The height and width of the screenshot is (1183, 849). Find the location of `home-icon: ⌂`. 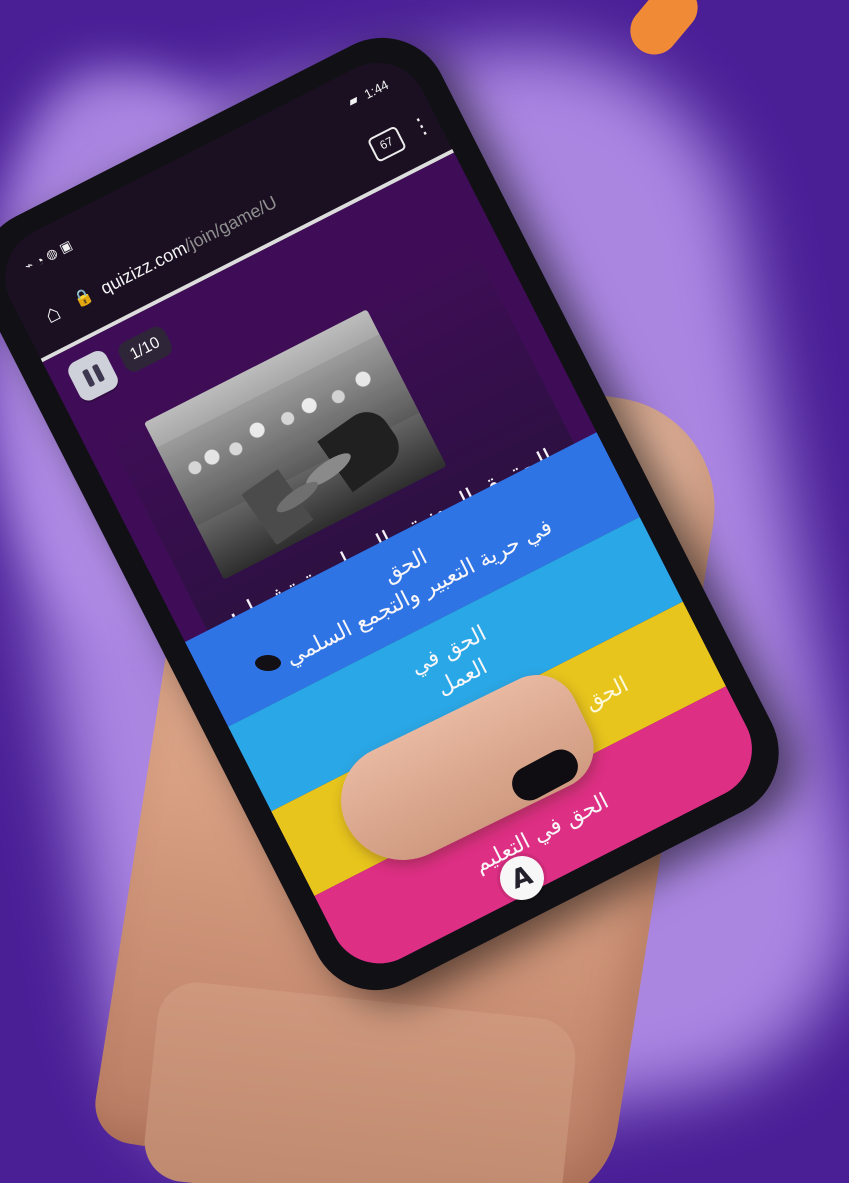

home-icon: ⌂ is located at coordinates (52, 314).